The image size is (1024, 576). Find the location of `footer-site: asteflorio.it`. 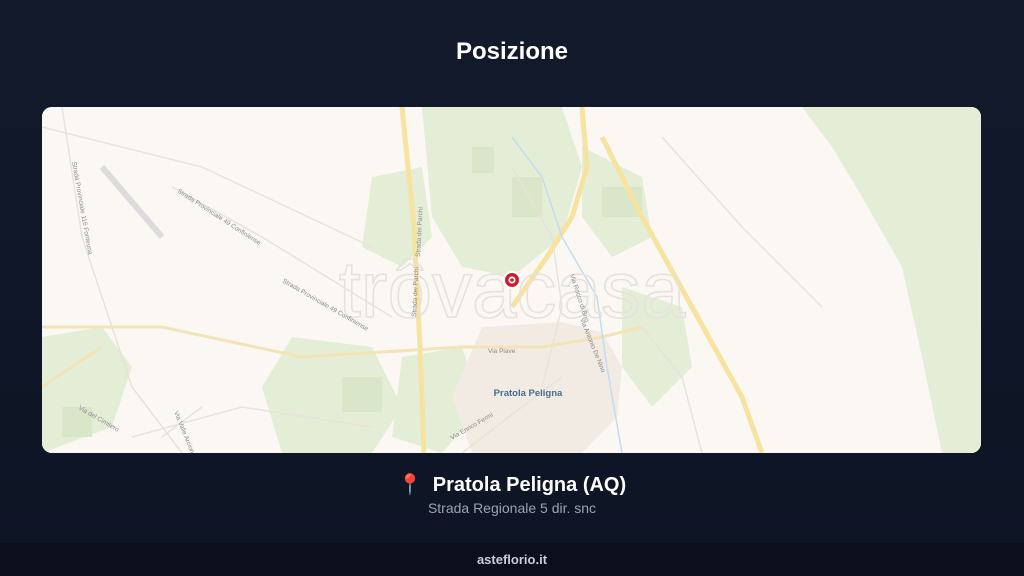

footer-site: asteflorio.it is located at coordinates (512, 559).